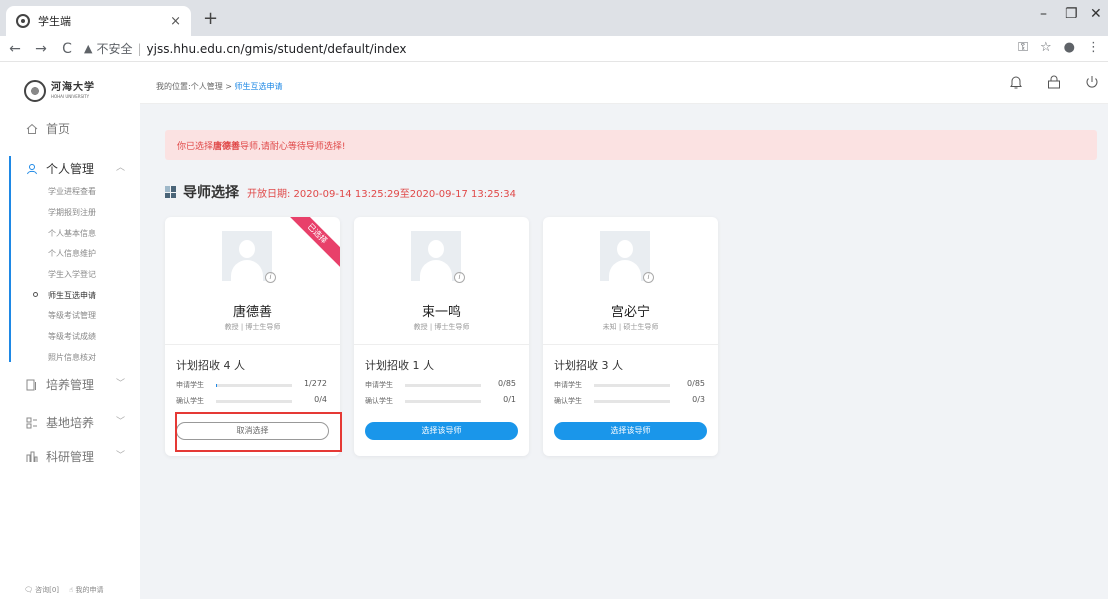 Image resolution: width=1108 pixels, height=599 pixels. Describe the element at coordinates (67, 49) in the screenshot. I see `reload-button: C` at that location.